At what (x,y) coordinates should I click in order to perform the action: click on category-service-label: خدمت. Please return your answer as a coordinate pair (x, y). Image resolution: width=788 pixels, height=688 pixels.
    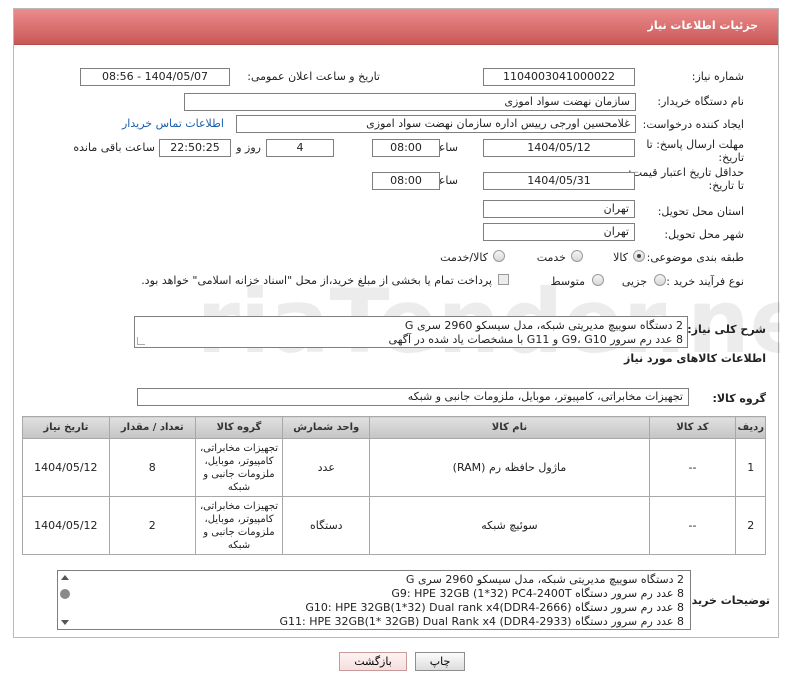
    Looking at the image, I should click on (551, 257).